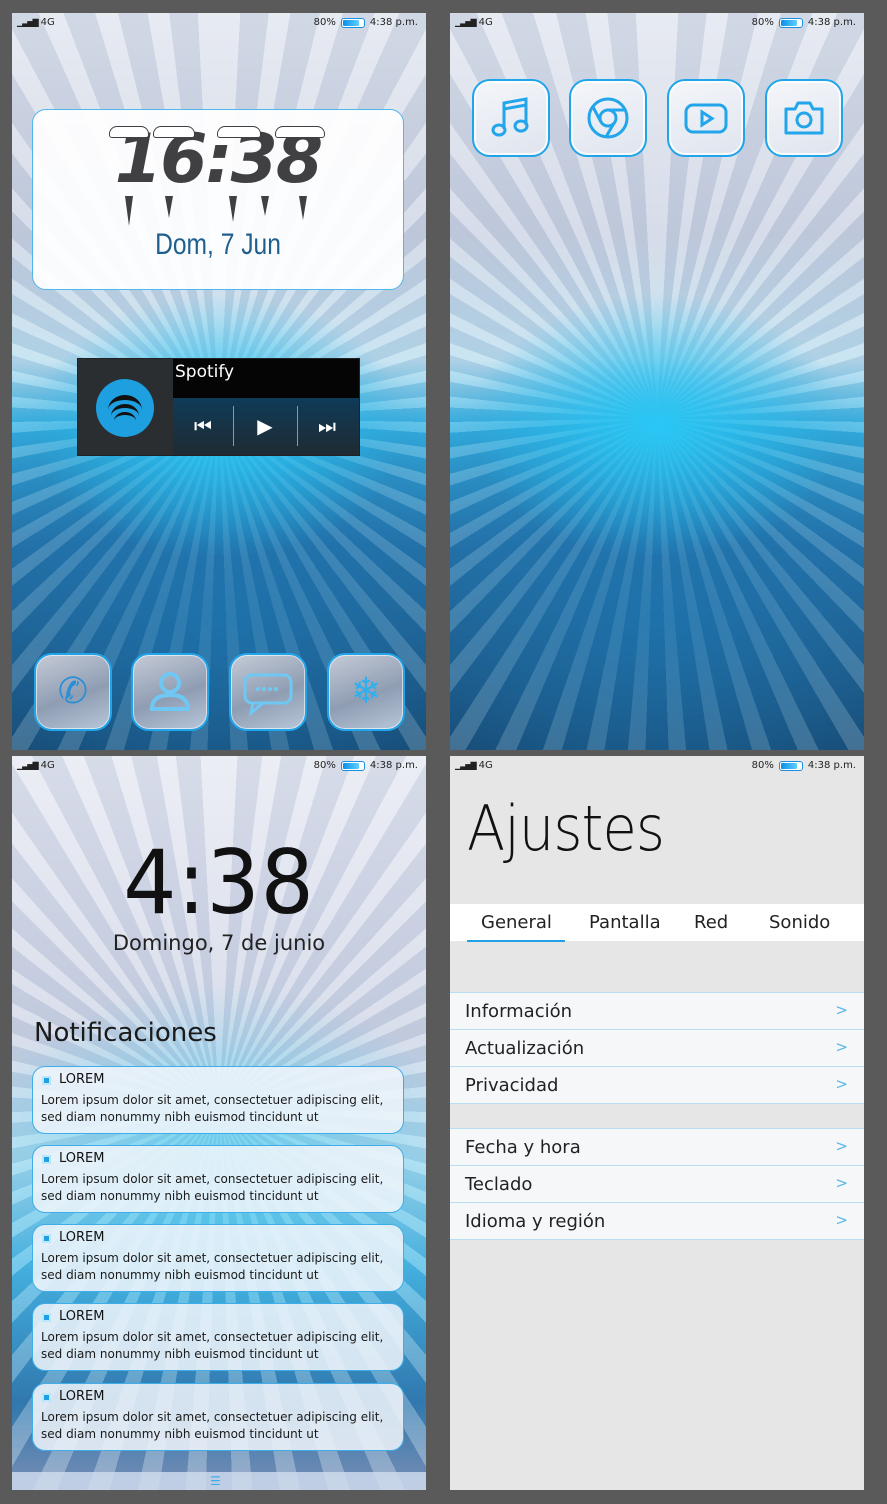 Image resolution: width=887 pixels, height=1504 pixels. I want to click on messages-app-icon, so click(268, 692).